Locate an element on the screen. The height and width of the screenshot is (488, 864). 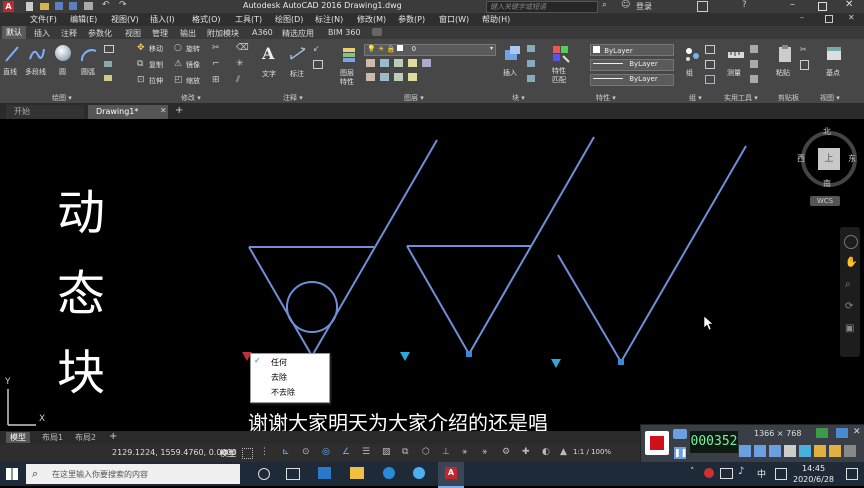
grid-icon is located at coordinates (247, 453).